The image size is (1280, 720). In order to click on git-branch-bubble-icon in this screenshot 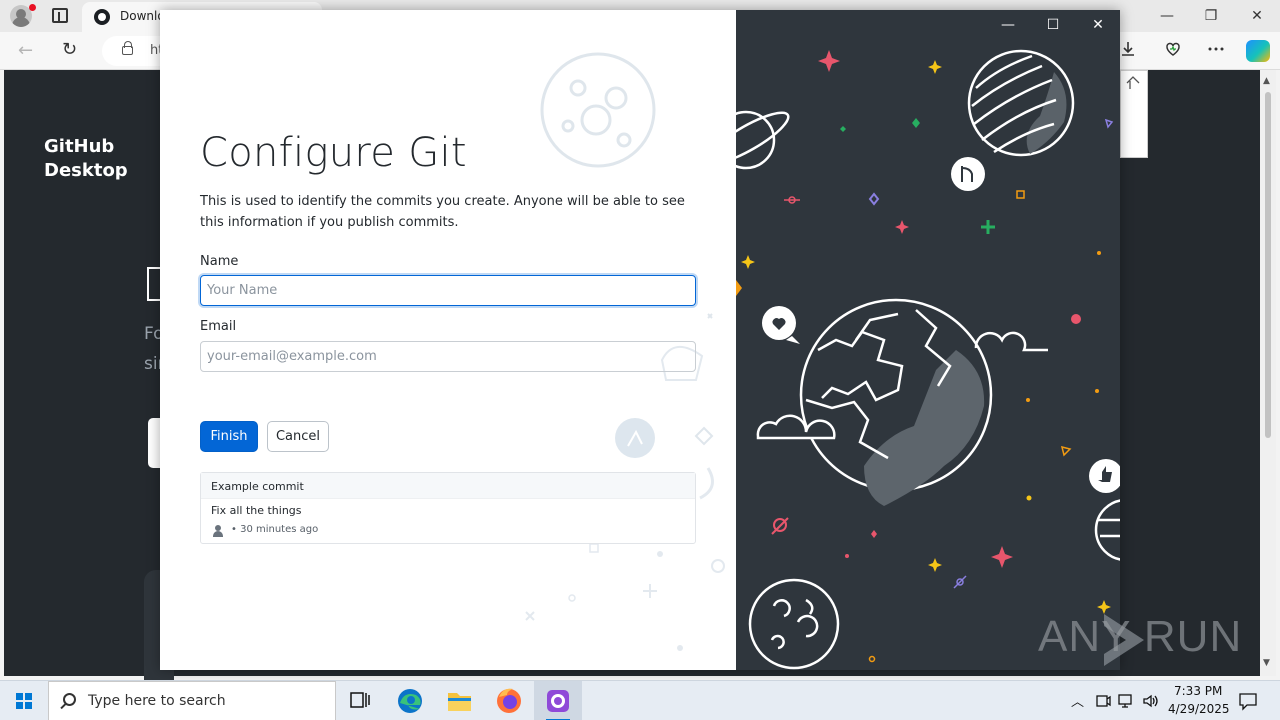, I will do `click(968, 174)`.